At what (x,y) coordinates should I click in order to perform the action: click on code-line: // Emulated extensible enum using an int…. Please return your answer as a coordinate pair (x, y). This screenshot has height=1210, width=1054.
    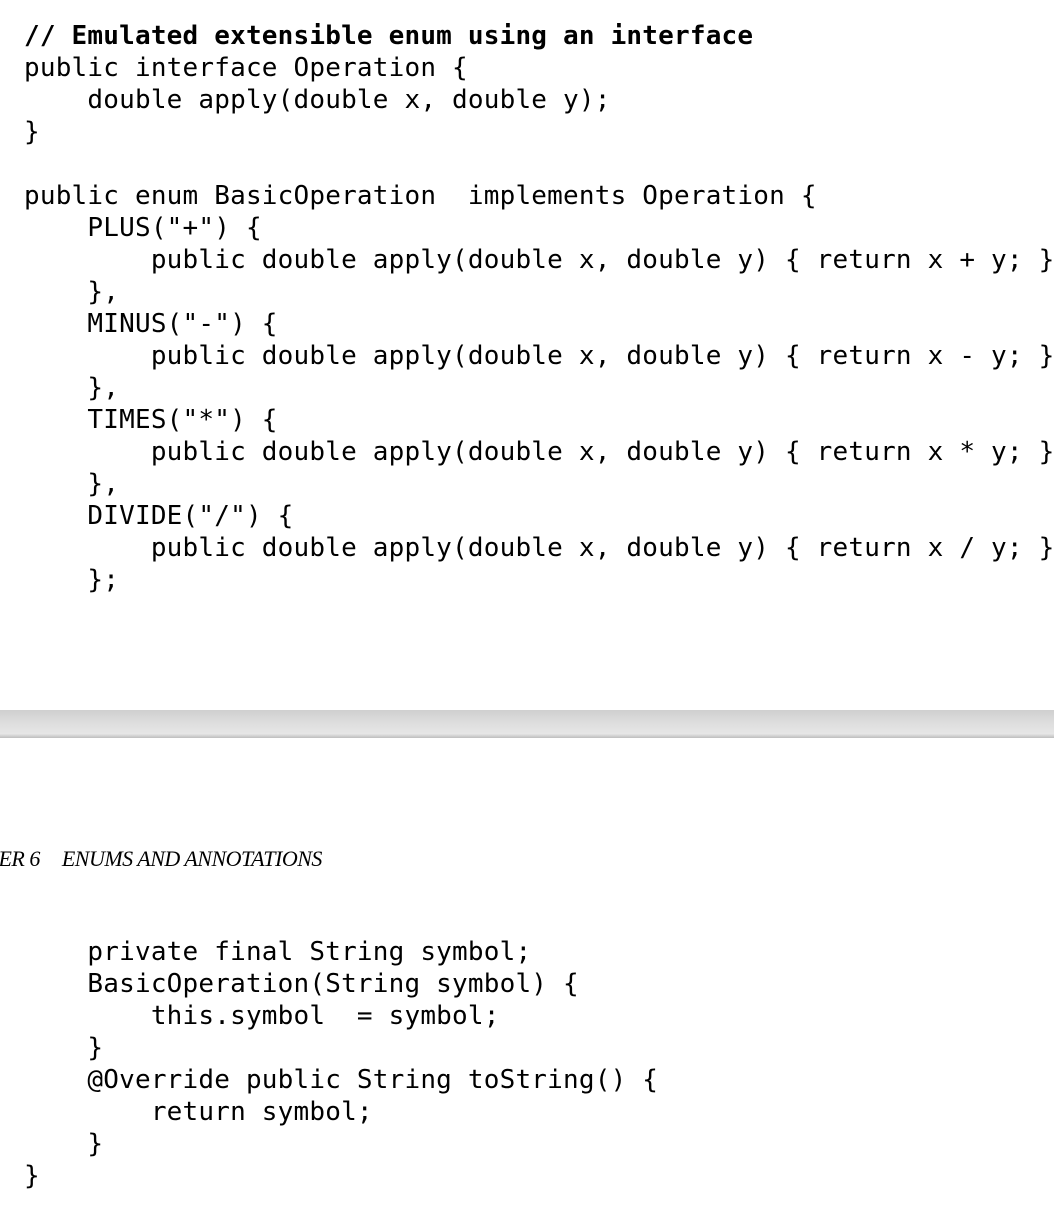
    Looking at the image, I should click on (389, 36).